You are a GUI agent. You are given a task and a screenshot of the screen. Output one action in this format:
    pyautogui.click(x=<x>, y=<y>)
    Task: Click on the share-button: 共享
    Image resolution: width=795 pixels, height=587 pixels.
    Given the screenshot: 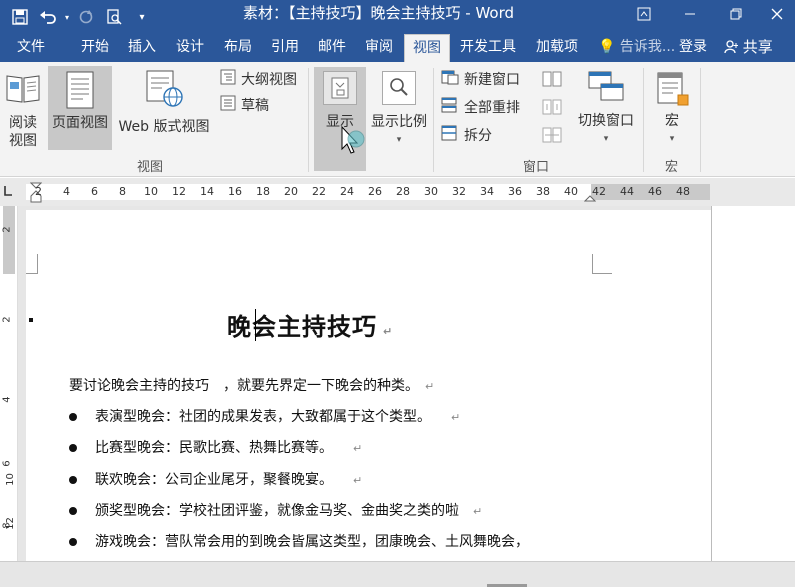 What is the action you would take?
    pyautogui.click(x=748, y=48)
    